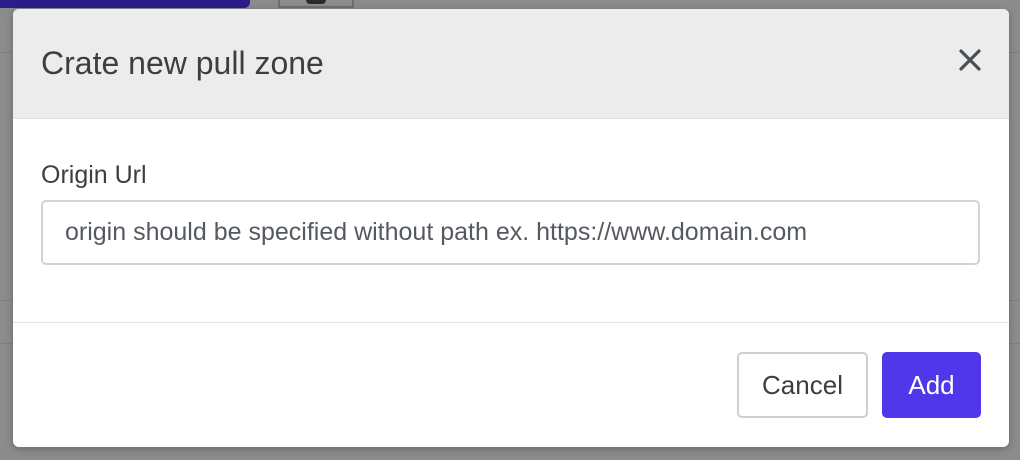  I want to click on close-icon, so click(970, 60).